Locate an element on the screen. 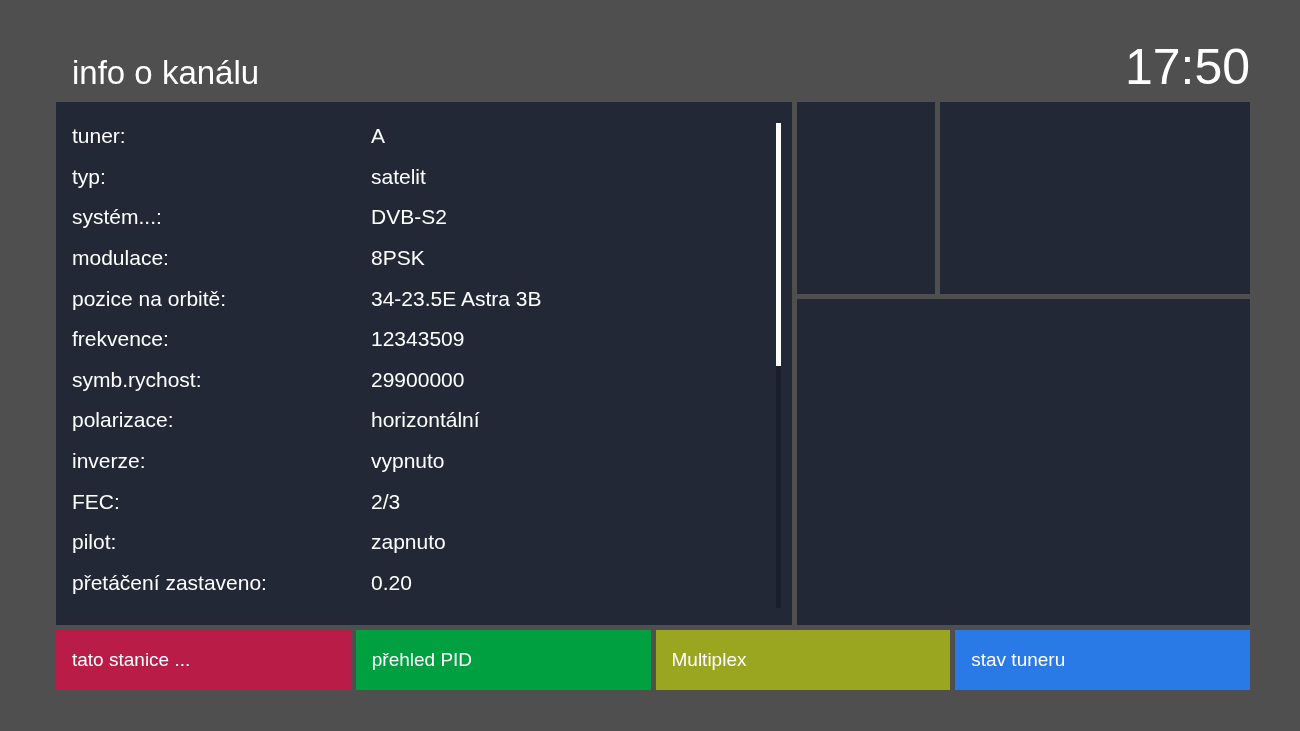 This screenshot has width=1300, height=731. color-key-button: stav tuneru is located at coordinates (1102, 660).